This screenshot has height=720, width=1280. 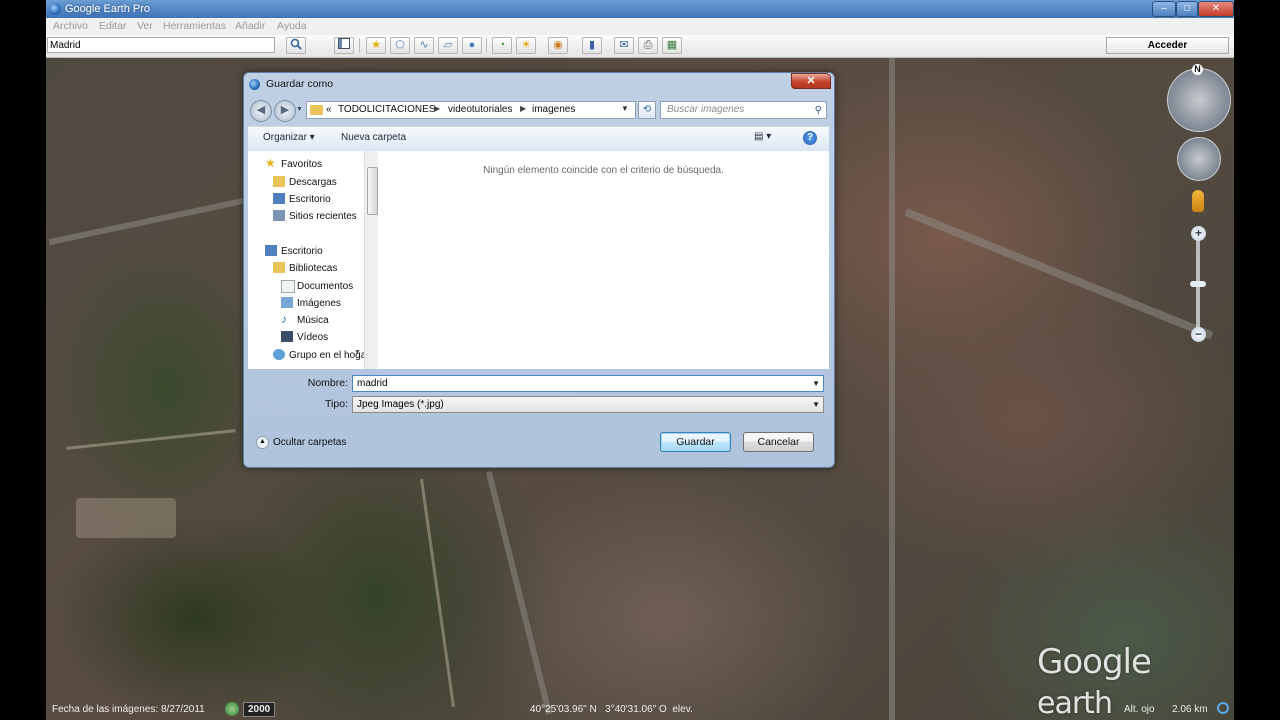 I want to click on filename-dropdown-icon: ▼, so click(x=816, y=383).